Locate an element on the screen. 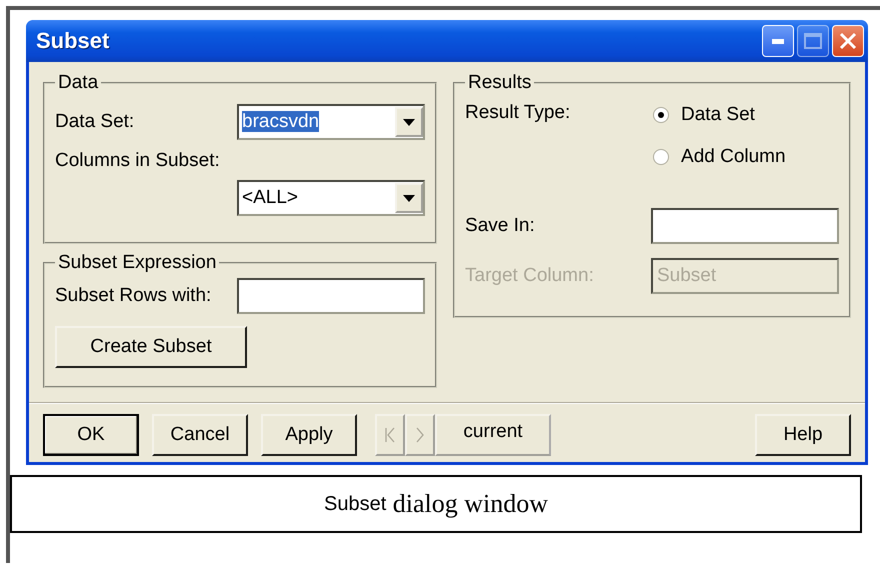 The width and height of the screenshot is (880, 567). maximize-icon is located at coordinates (813, 41).